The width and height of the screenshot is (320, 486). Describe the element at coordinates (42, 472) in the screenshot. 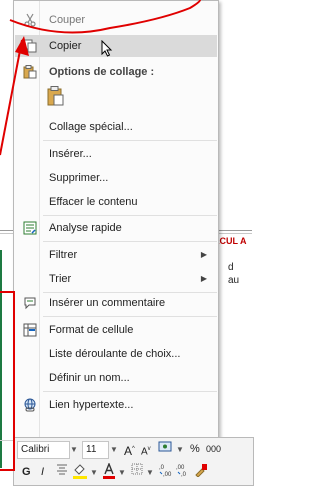

I see `italic-button: I` at that location.